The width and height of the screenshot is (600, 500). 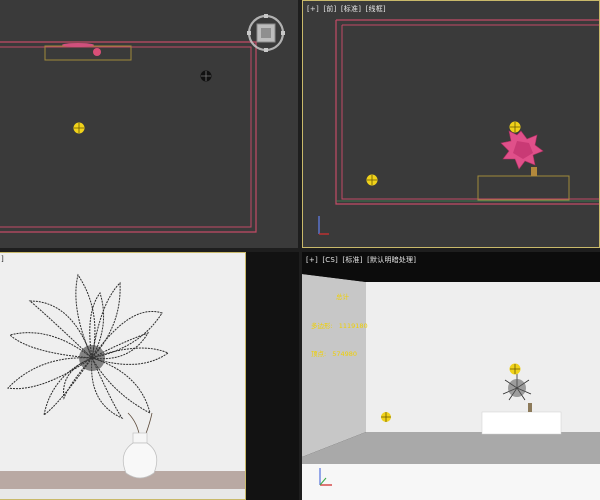 I want to click on stats-title: 总计, so click(x=342, y=297).